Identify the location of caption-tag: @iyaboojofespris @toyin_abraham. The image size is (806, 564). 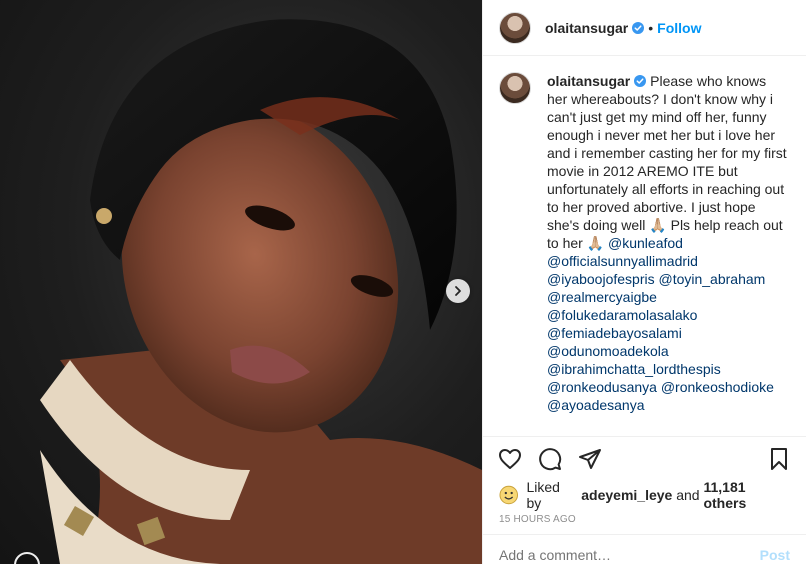
(668, 279).